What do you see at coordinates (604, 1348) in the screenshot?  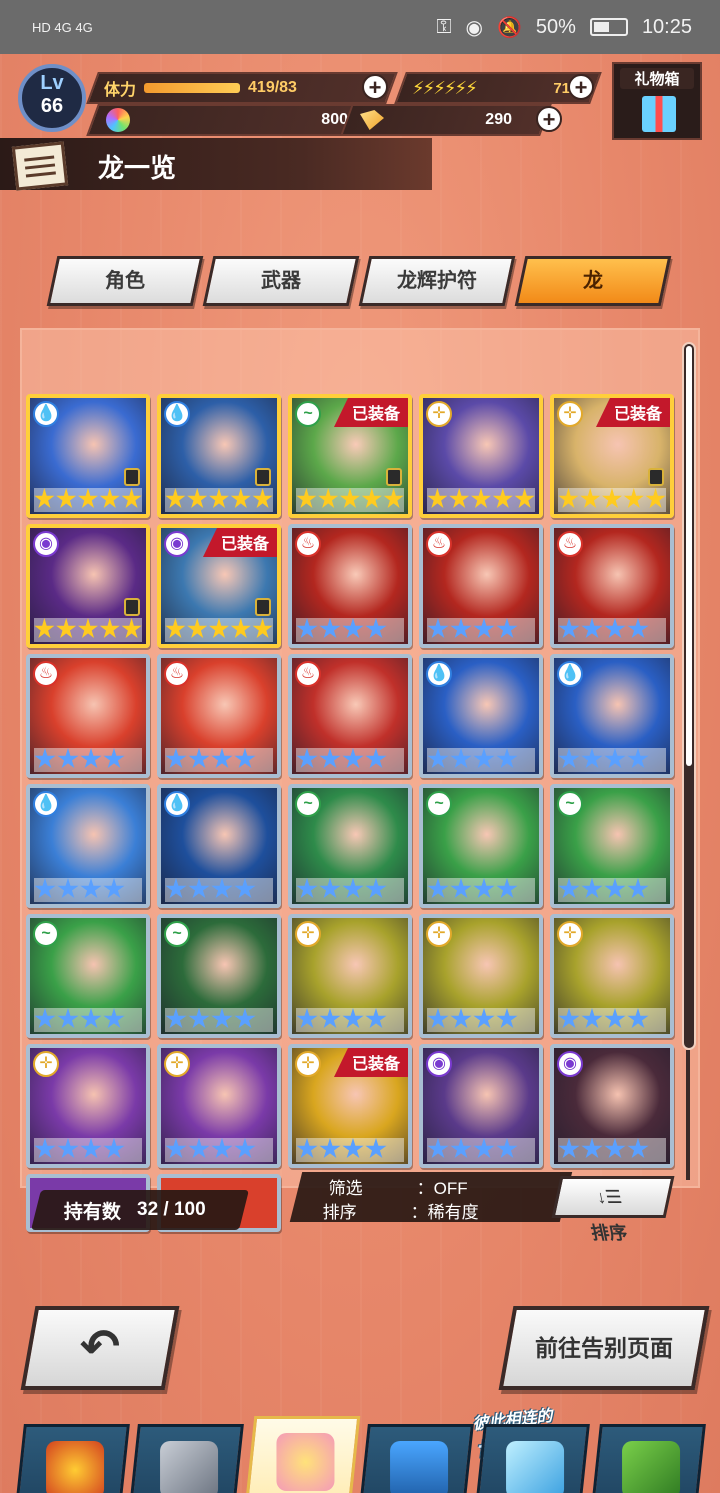 I see `farewell-page-button: 前往告别页面` at bounding box center [604, 1348].